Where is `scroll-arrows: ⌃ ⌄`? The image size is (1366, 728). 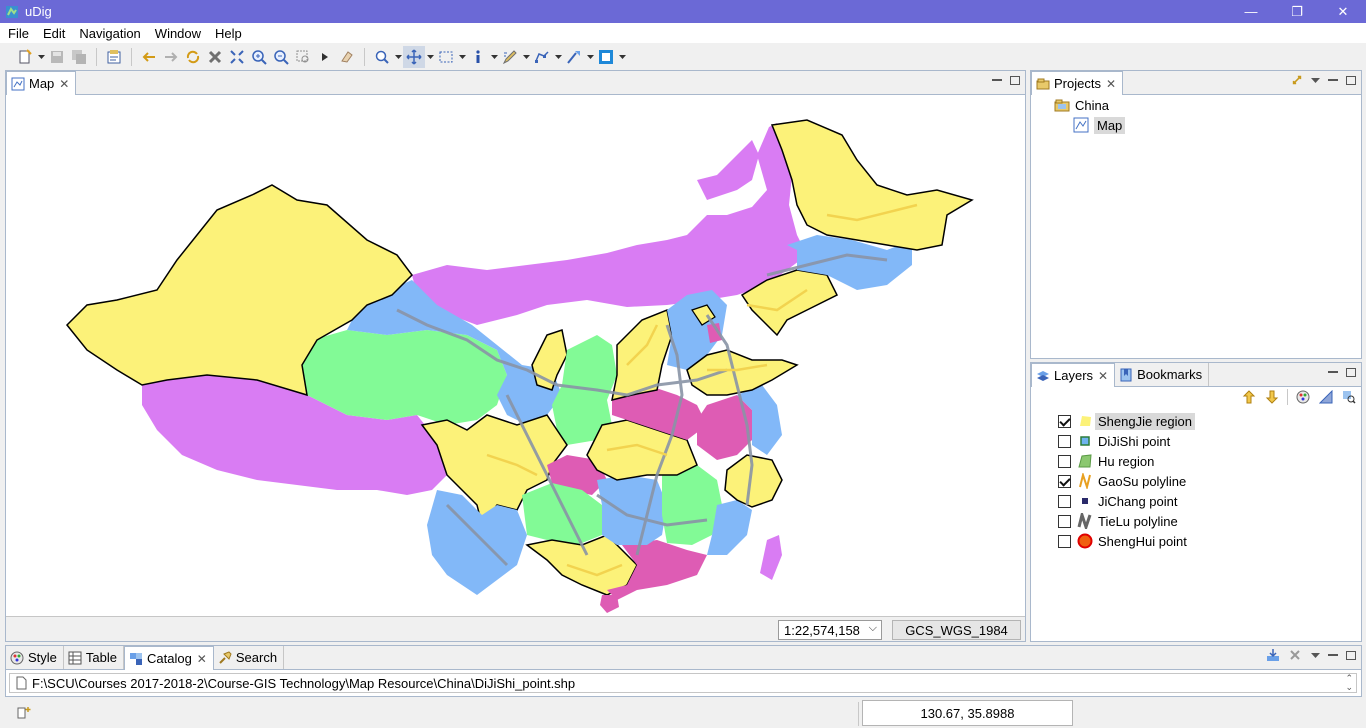
scroll-arrows: ⌃ ⌄ is located at coordinates (1349, 683).